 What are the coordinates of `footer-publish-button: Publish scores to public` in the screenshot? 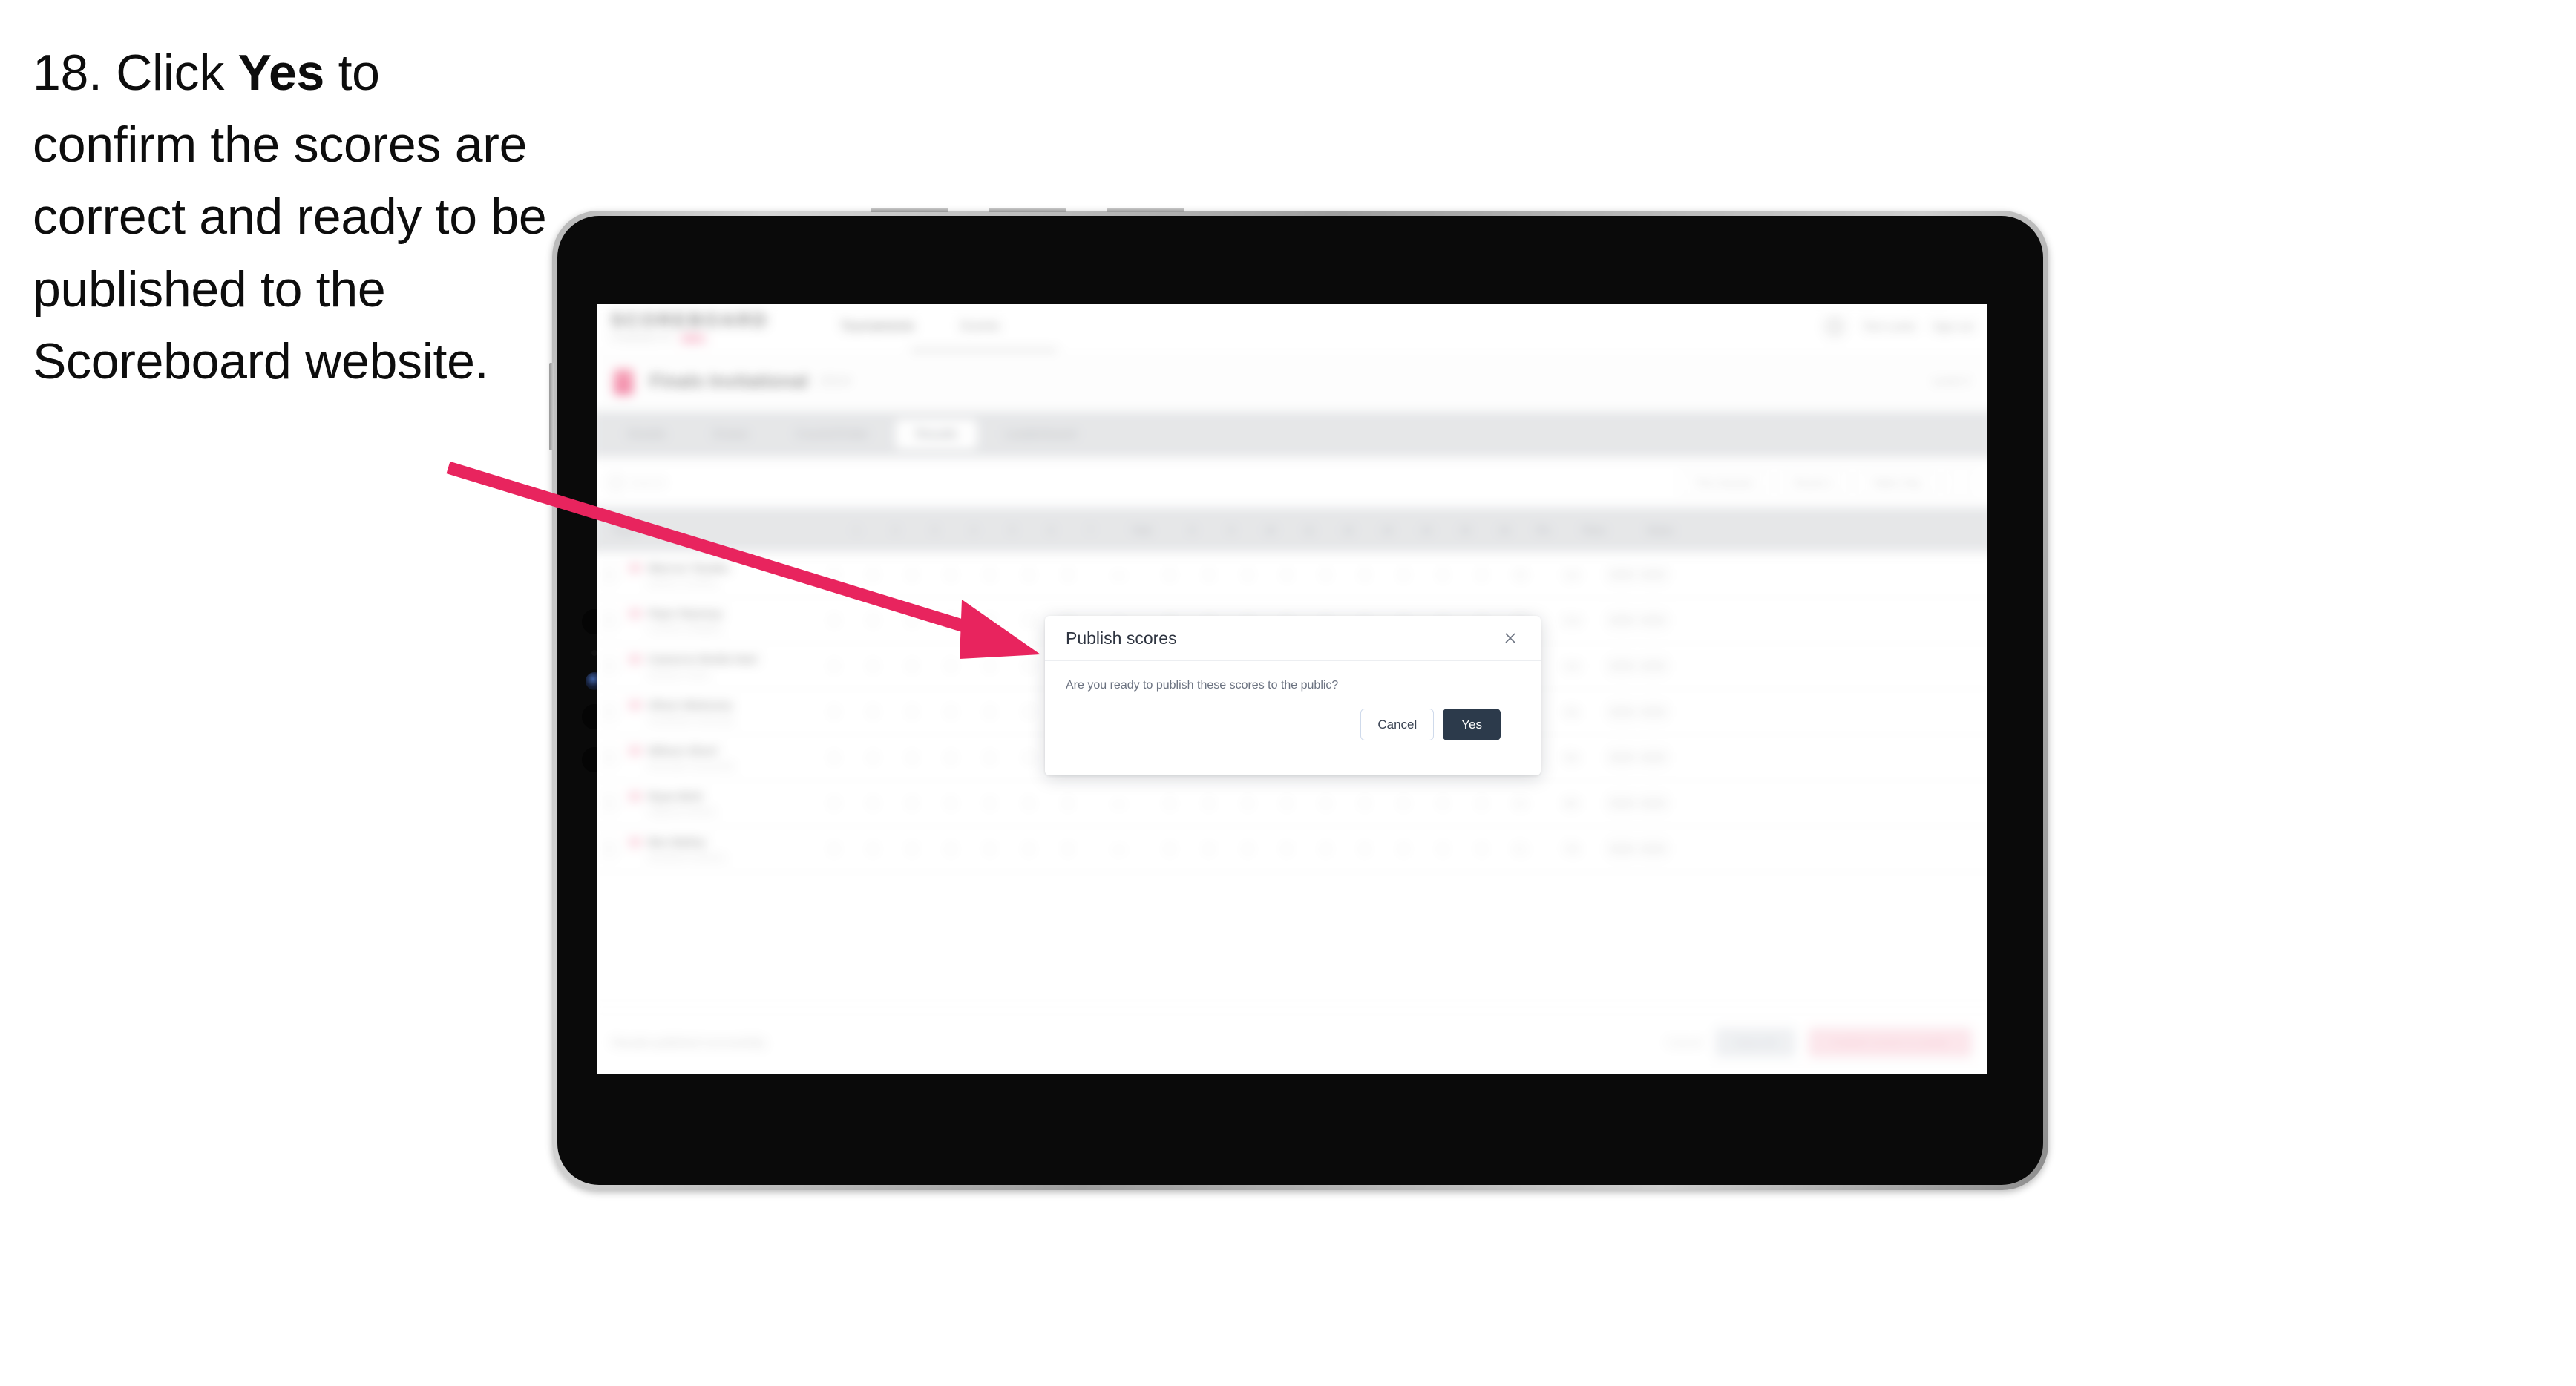 It's located at (1891, 1042).